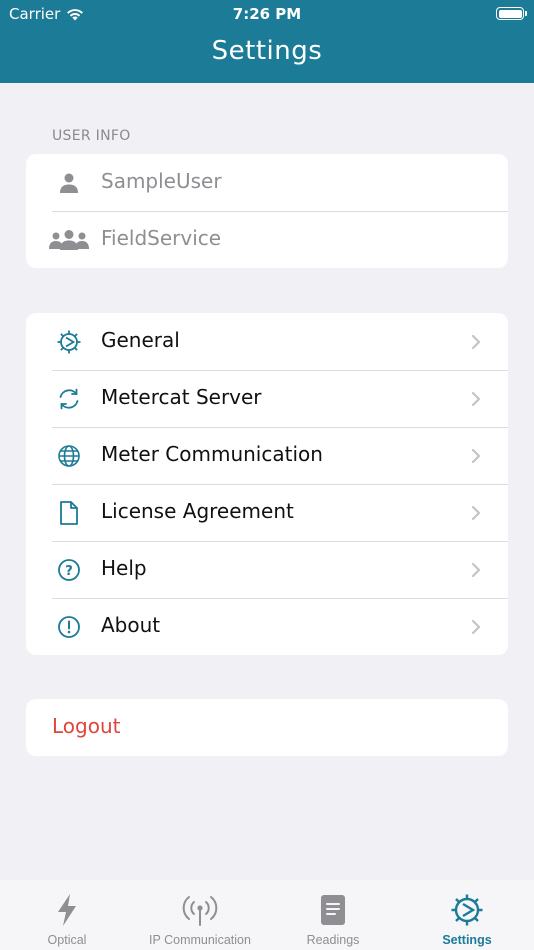 The width and height of the screenshot is (534, 950). What do you see at coordinates (267, 239) in the screenshot?
I see `group-row: FieldService` at bounding box center [267, 239].